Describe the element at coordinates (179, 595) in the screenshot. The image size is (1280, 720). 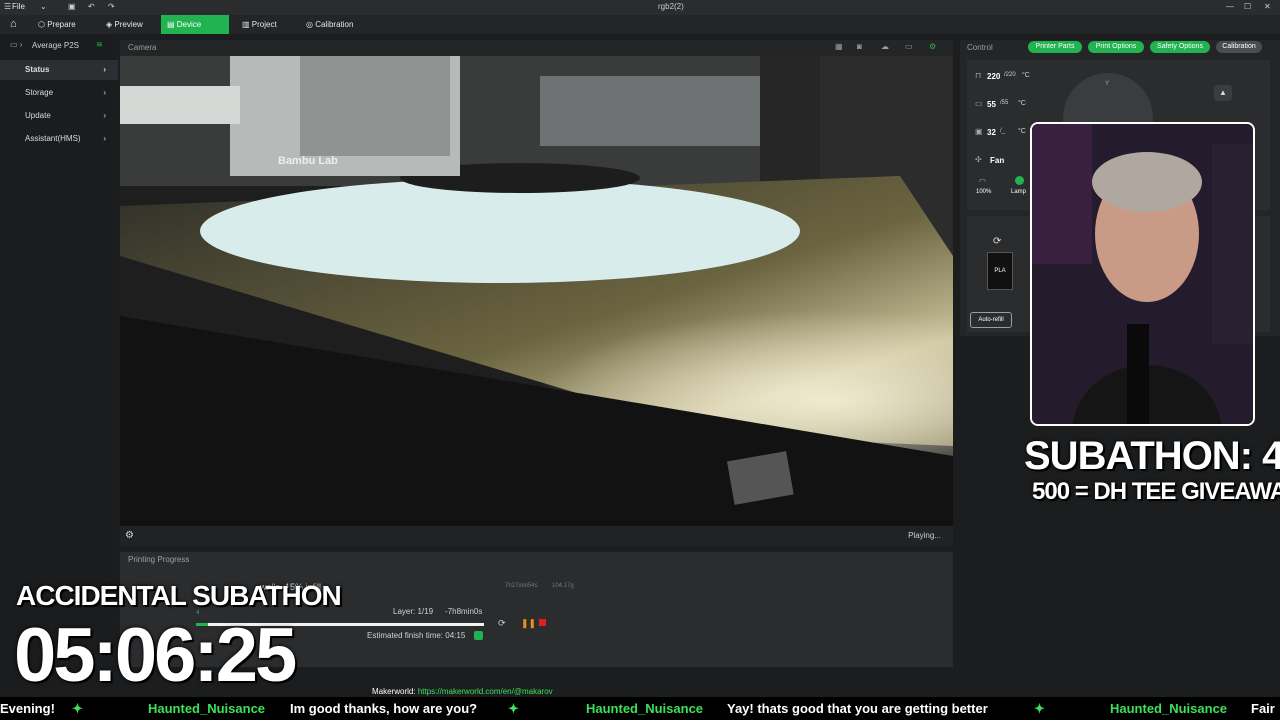
I see `accidental-subathon-title: ACCIDENTAL SUBATHON` at that location.